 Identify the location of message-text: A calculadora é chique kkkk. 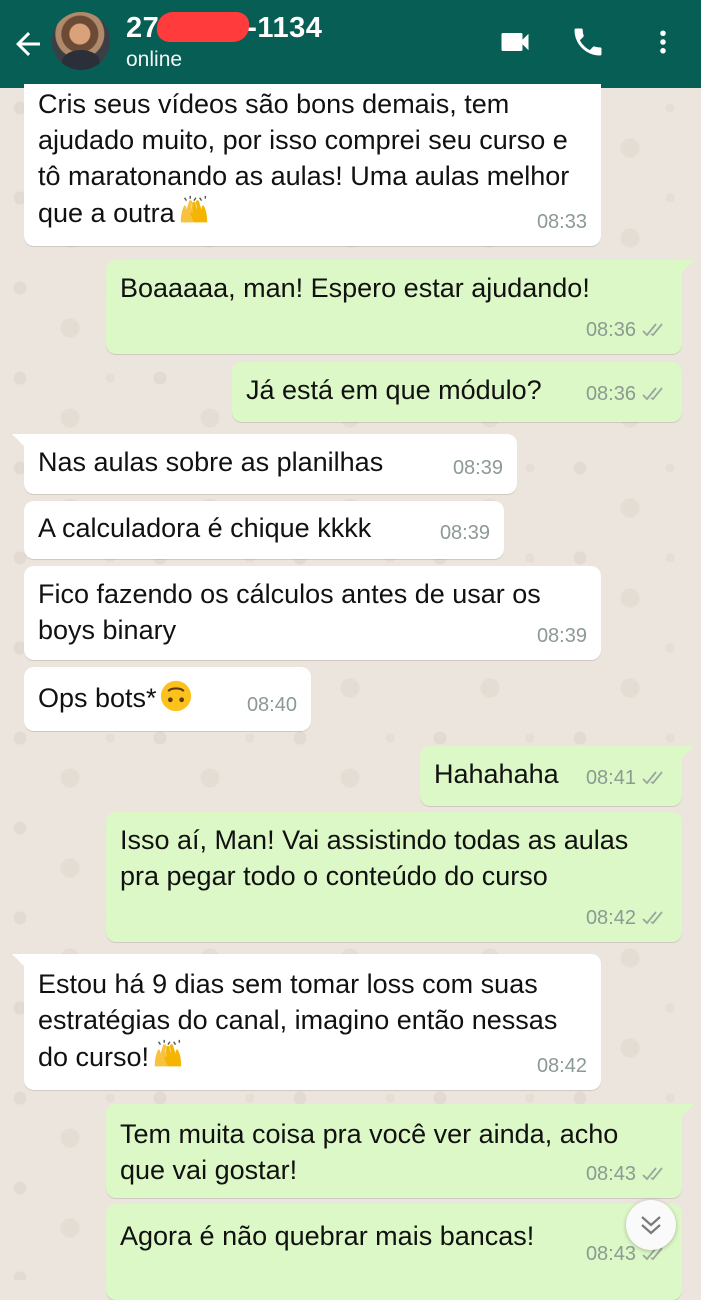
(205, 528).